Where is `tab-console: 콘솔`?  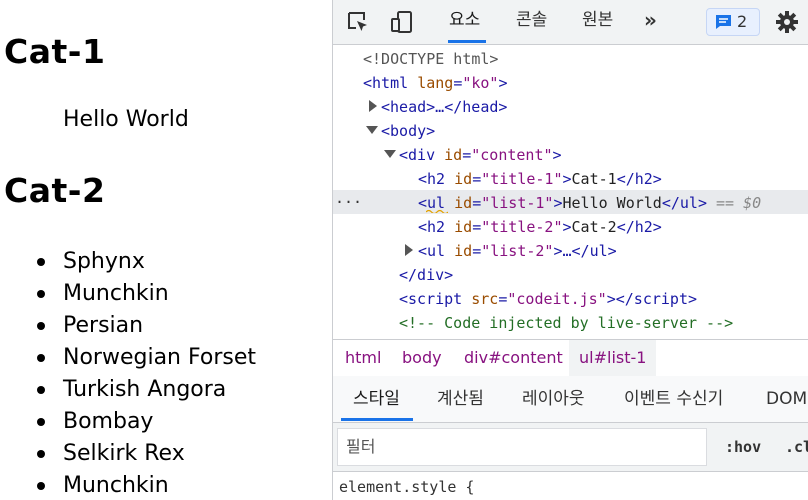
tab-console: 콘솔 is located at coordinates (531, 22).